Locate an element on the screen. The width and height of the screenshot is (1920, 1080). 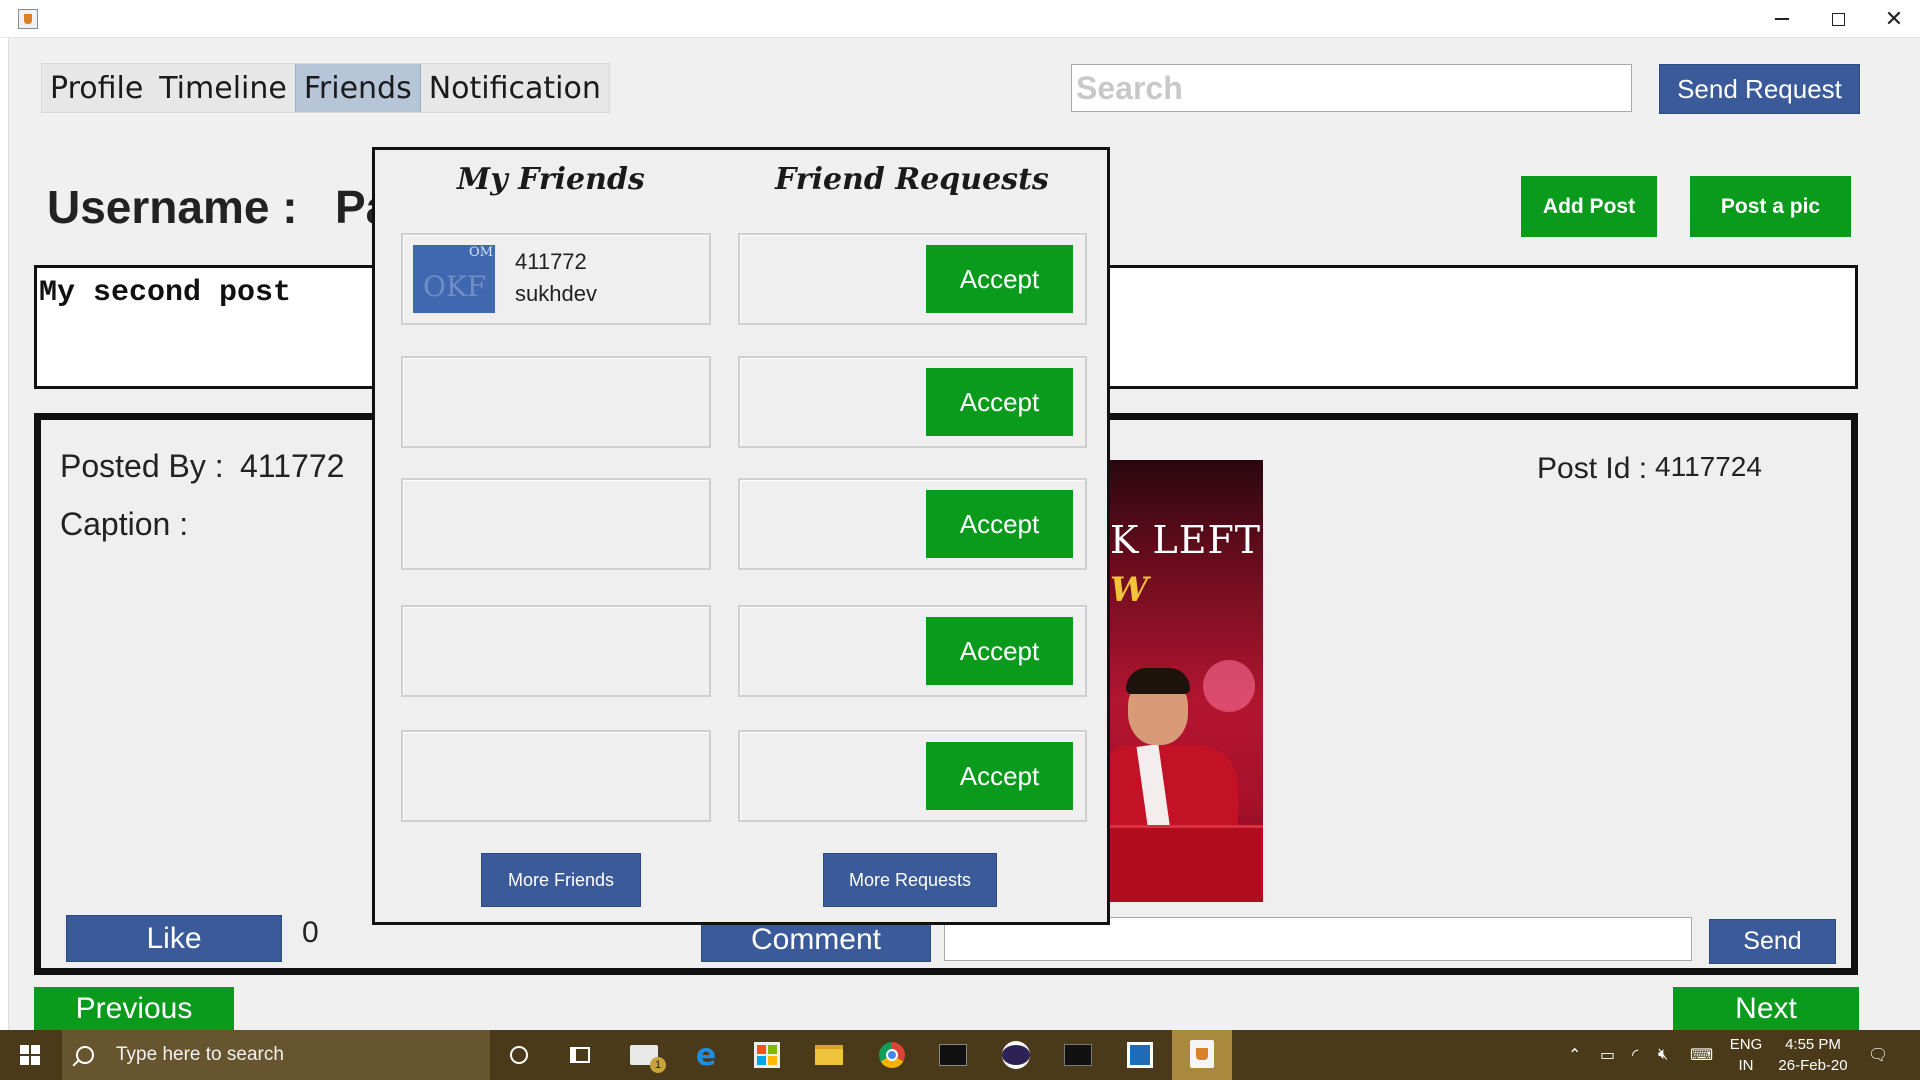
friend-item: OM OKF 411772 sukhdev is located at coordinates (556, 279).